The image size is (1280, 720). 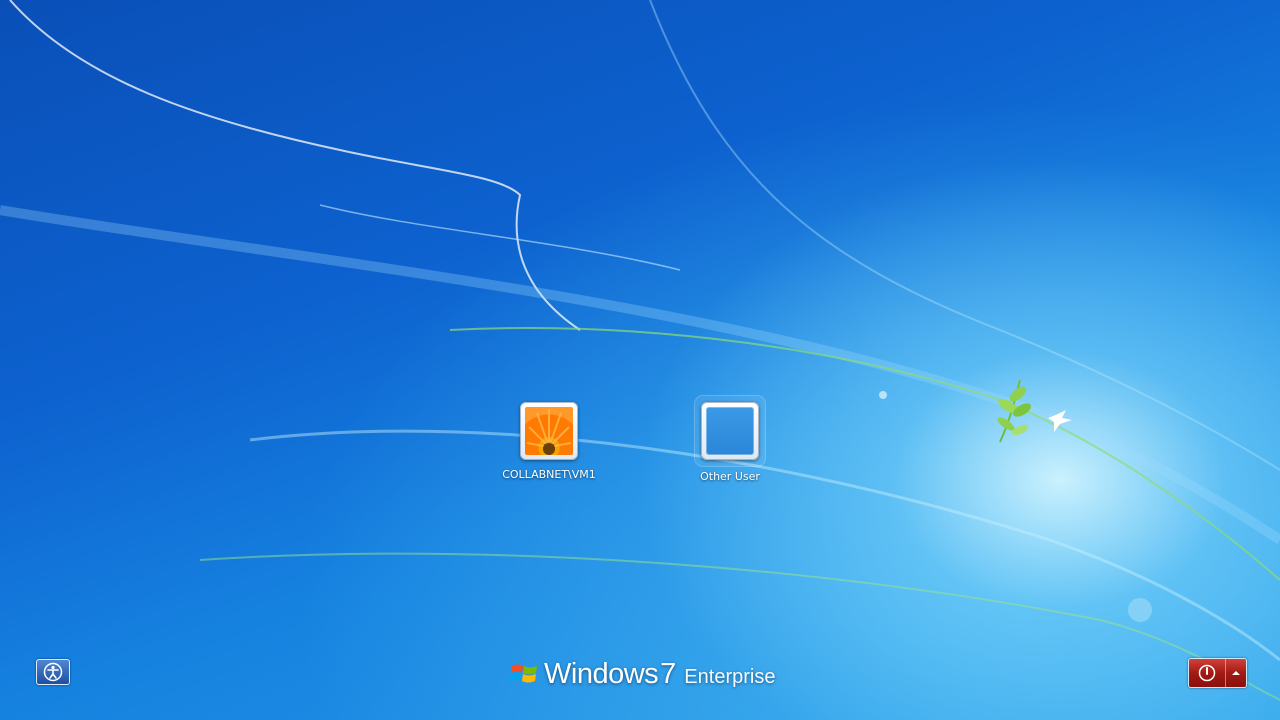 I want to click on user-tile-other-user: Other User, so click(x=730, y=439).